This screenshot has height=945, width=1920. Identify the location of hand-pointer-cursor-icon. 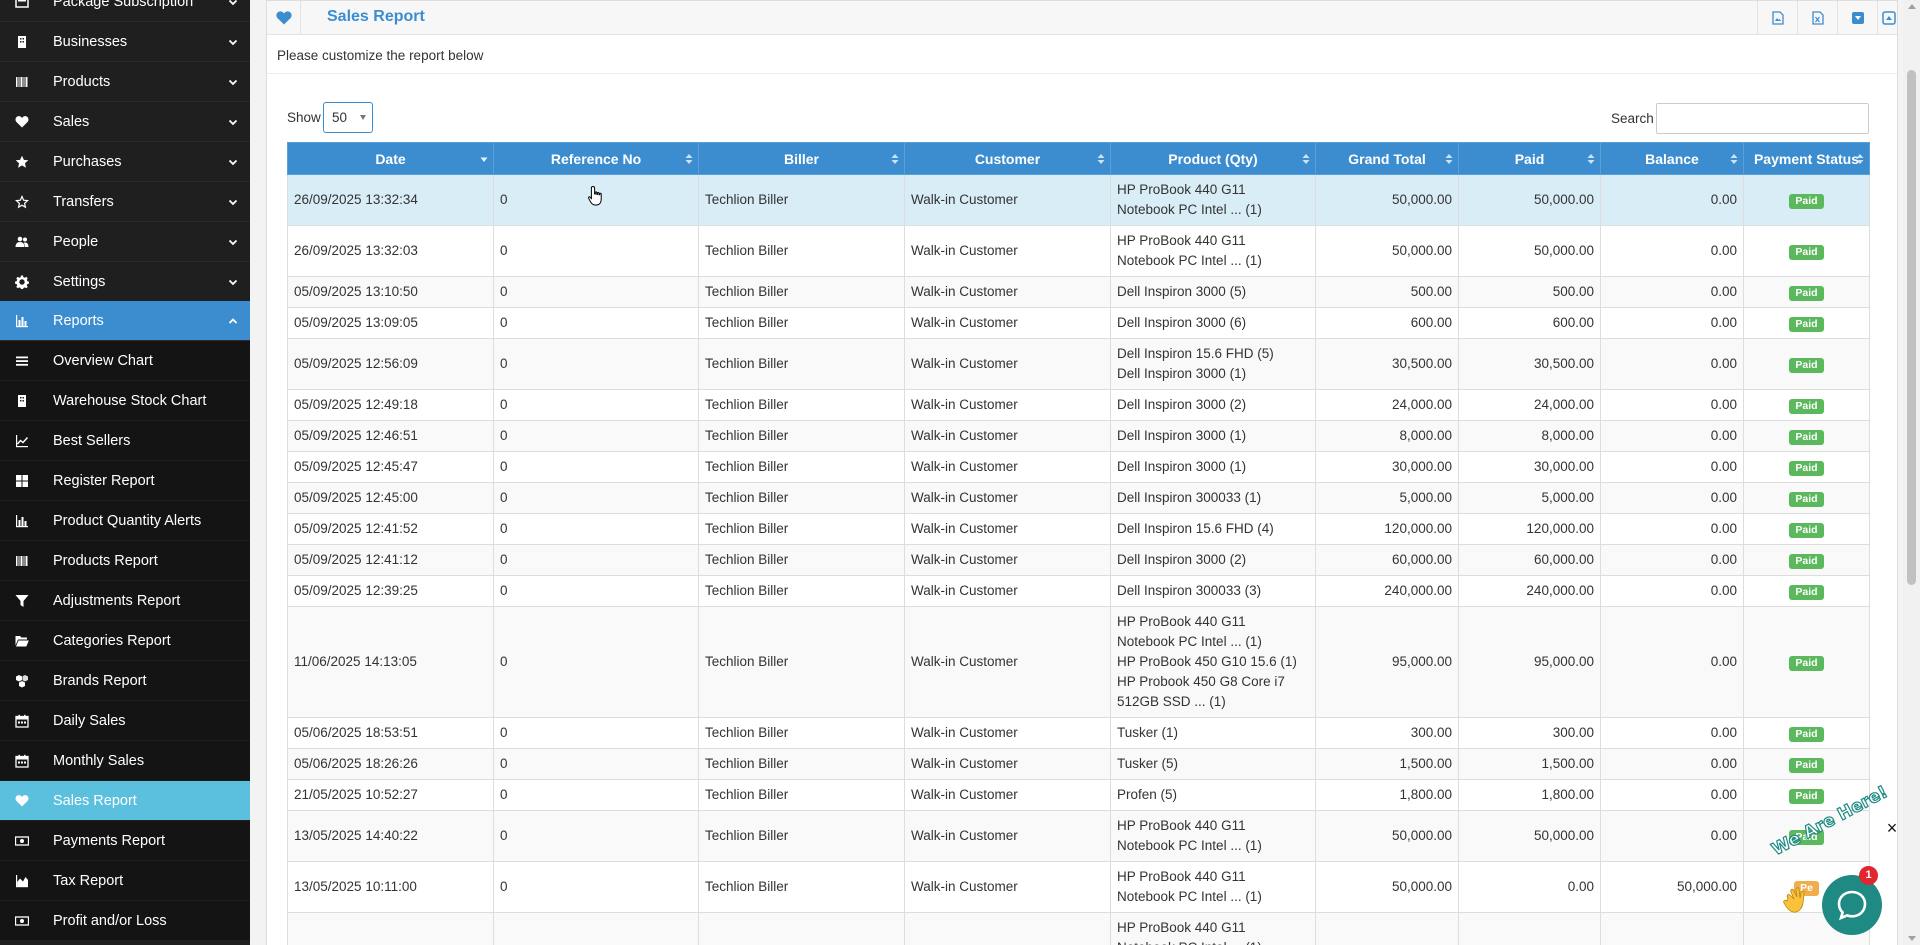
(594, 195).